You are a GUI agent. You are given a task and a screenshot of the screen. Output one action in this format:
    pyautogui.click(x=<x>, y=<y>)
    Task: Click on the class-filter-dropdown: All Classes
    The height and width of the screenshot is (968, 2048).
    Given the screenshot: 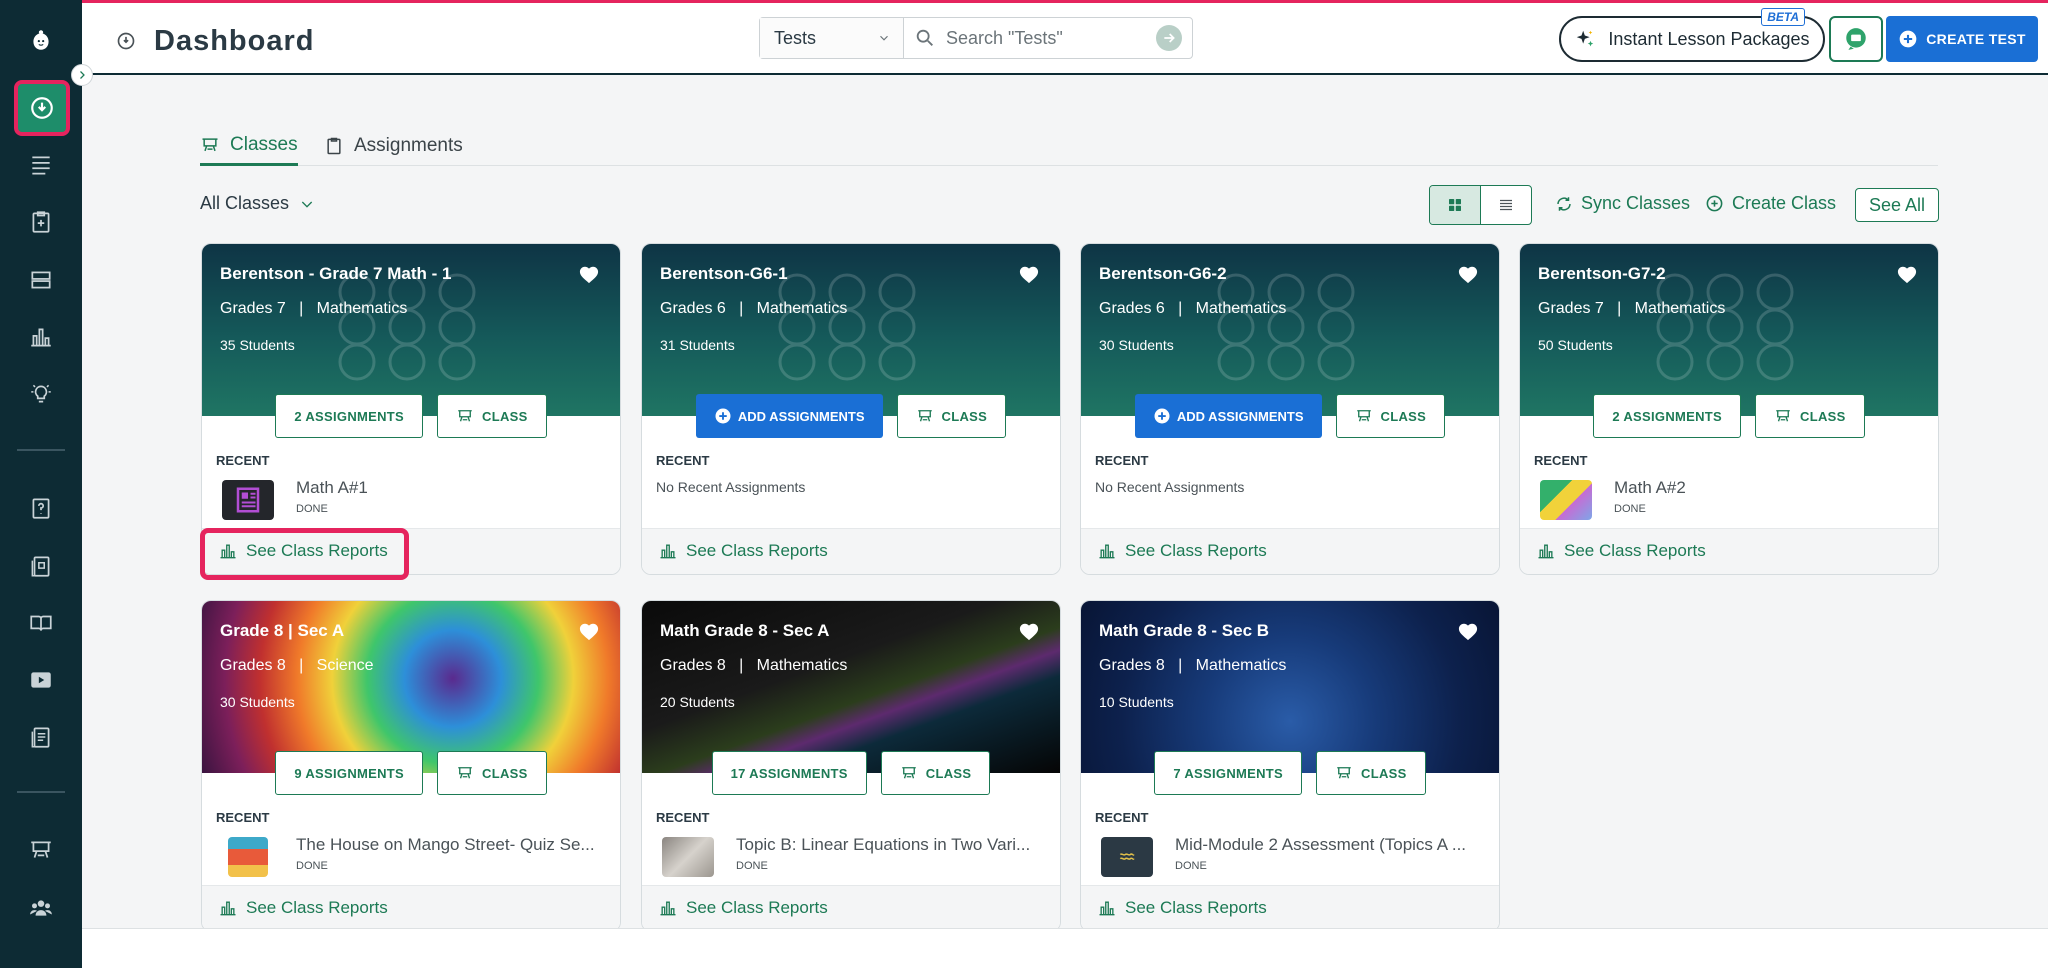 What is the action you would take?
    pyautogui.click(x=257, y=203)
    